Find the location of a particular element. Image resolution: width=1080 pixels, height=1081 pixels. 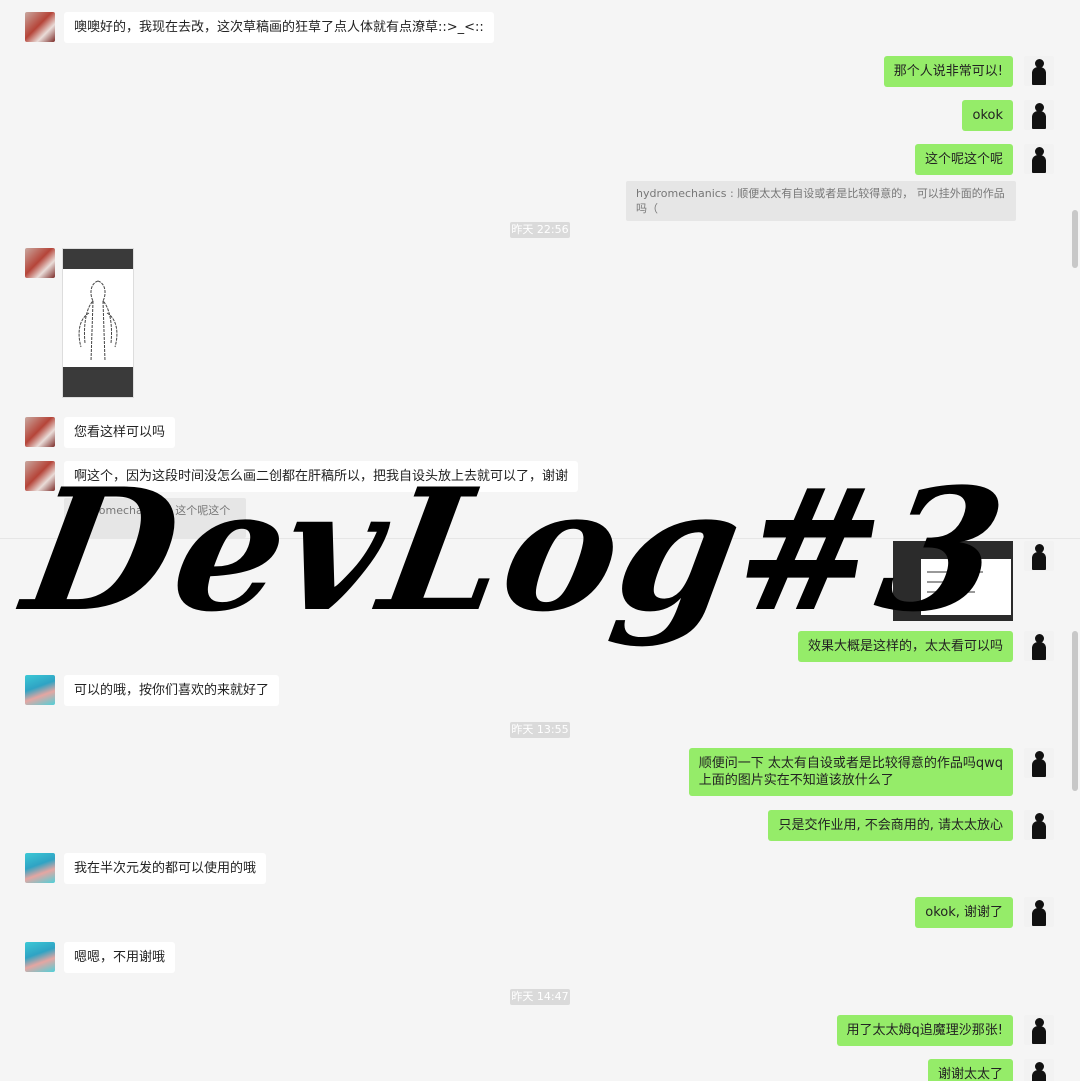

message-incoming: 您看这样可以吗 is located at coordinates (100, 432).